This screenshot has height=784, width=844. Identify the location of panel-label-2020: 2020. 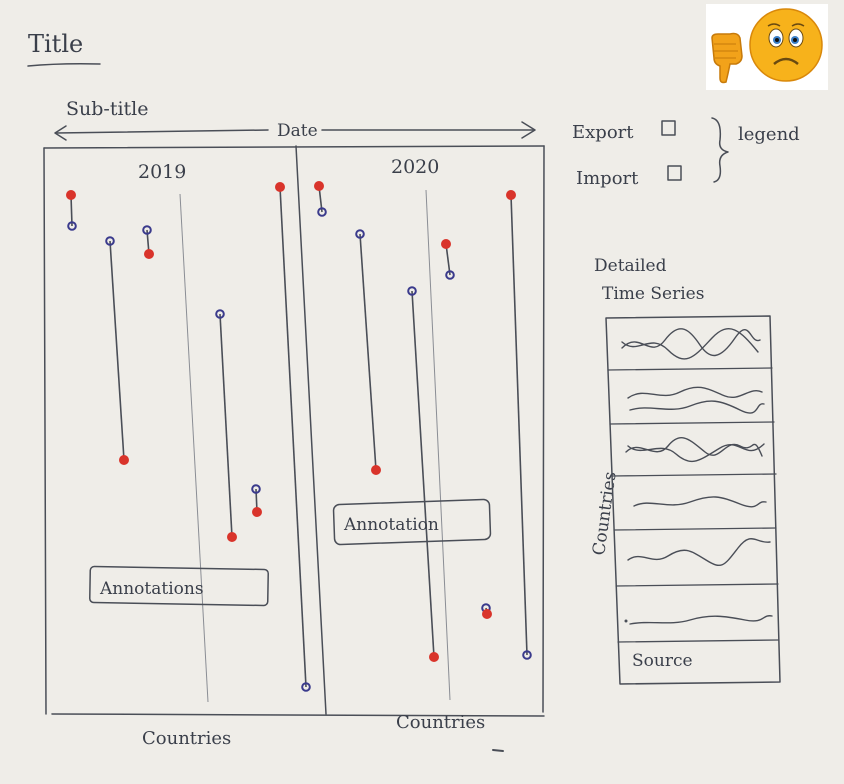
(415, 167).